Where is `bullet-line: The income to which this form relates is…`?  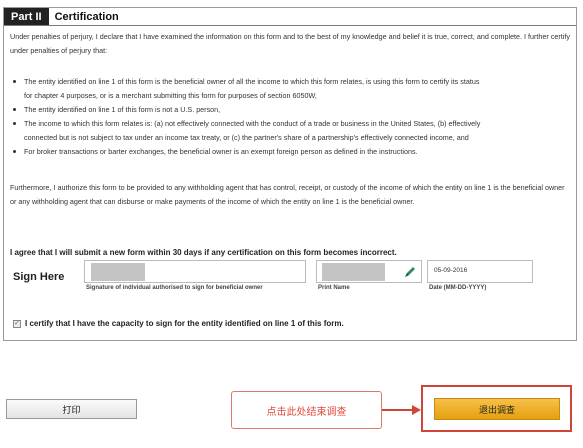
bullet-line: The income to which this form relates is… is located at coordinates (252, 123).